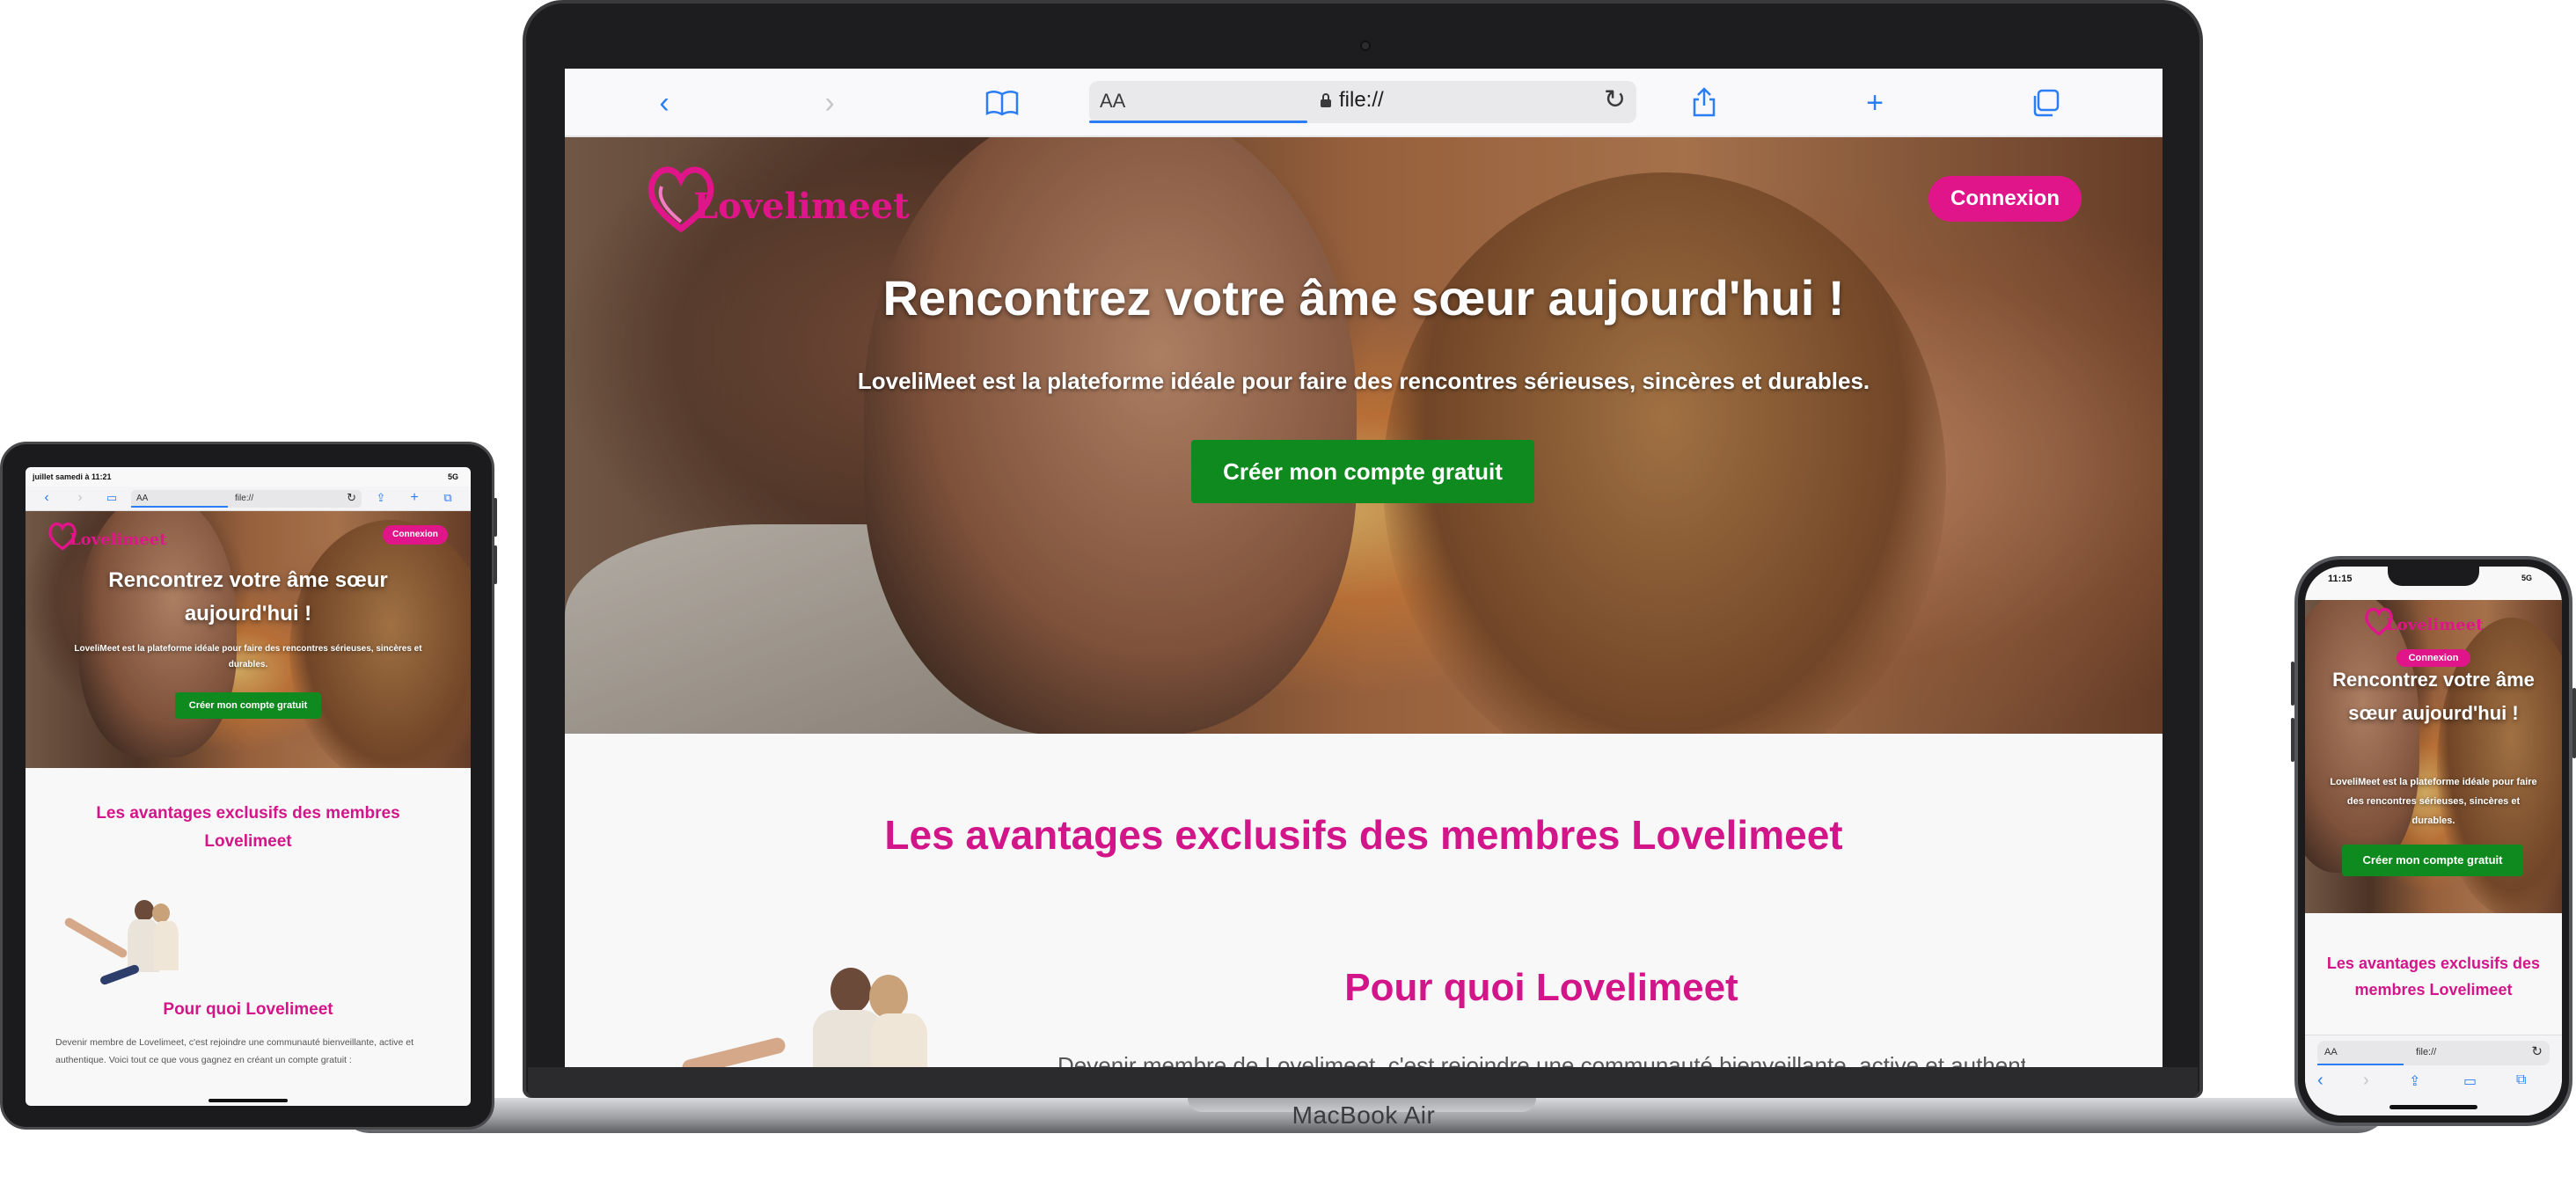  Describe the element at coordinates (1365, 46) in the screenshot. I see `camera-icon` at that location.